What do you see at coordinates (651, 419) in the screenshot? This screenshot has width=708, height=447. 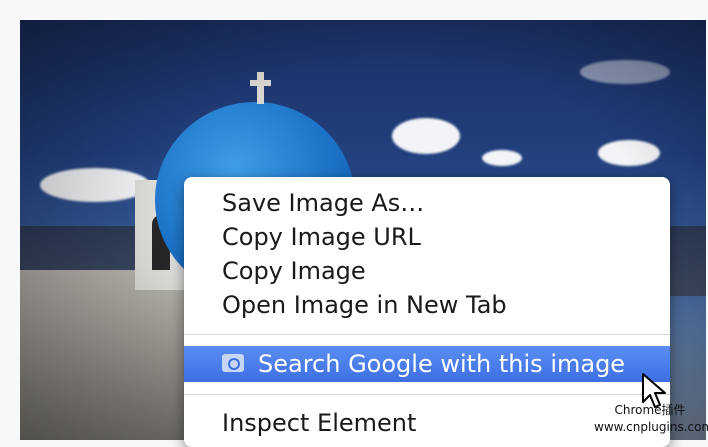 I see `watermark: Chrome插件 www.cnplugins.com` at bounding box center [651, 419].